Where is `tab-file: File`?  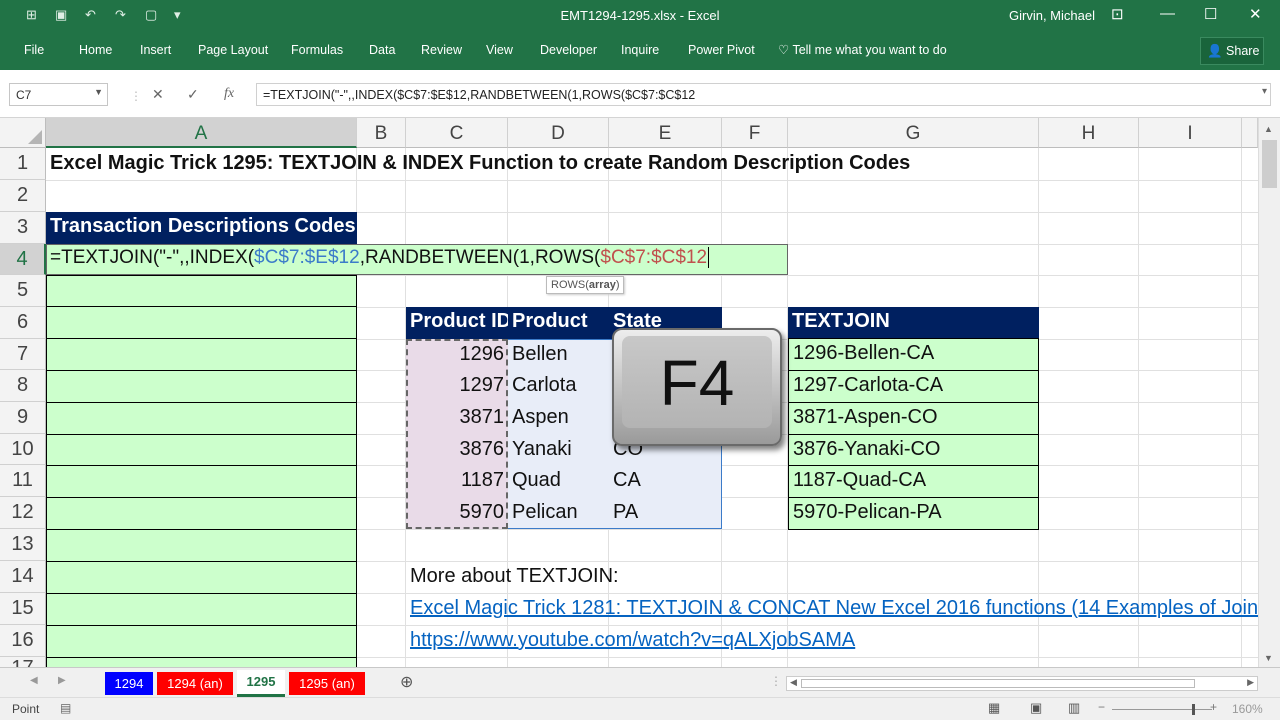 tab-file: File is located at coordinates (34, 50).